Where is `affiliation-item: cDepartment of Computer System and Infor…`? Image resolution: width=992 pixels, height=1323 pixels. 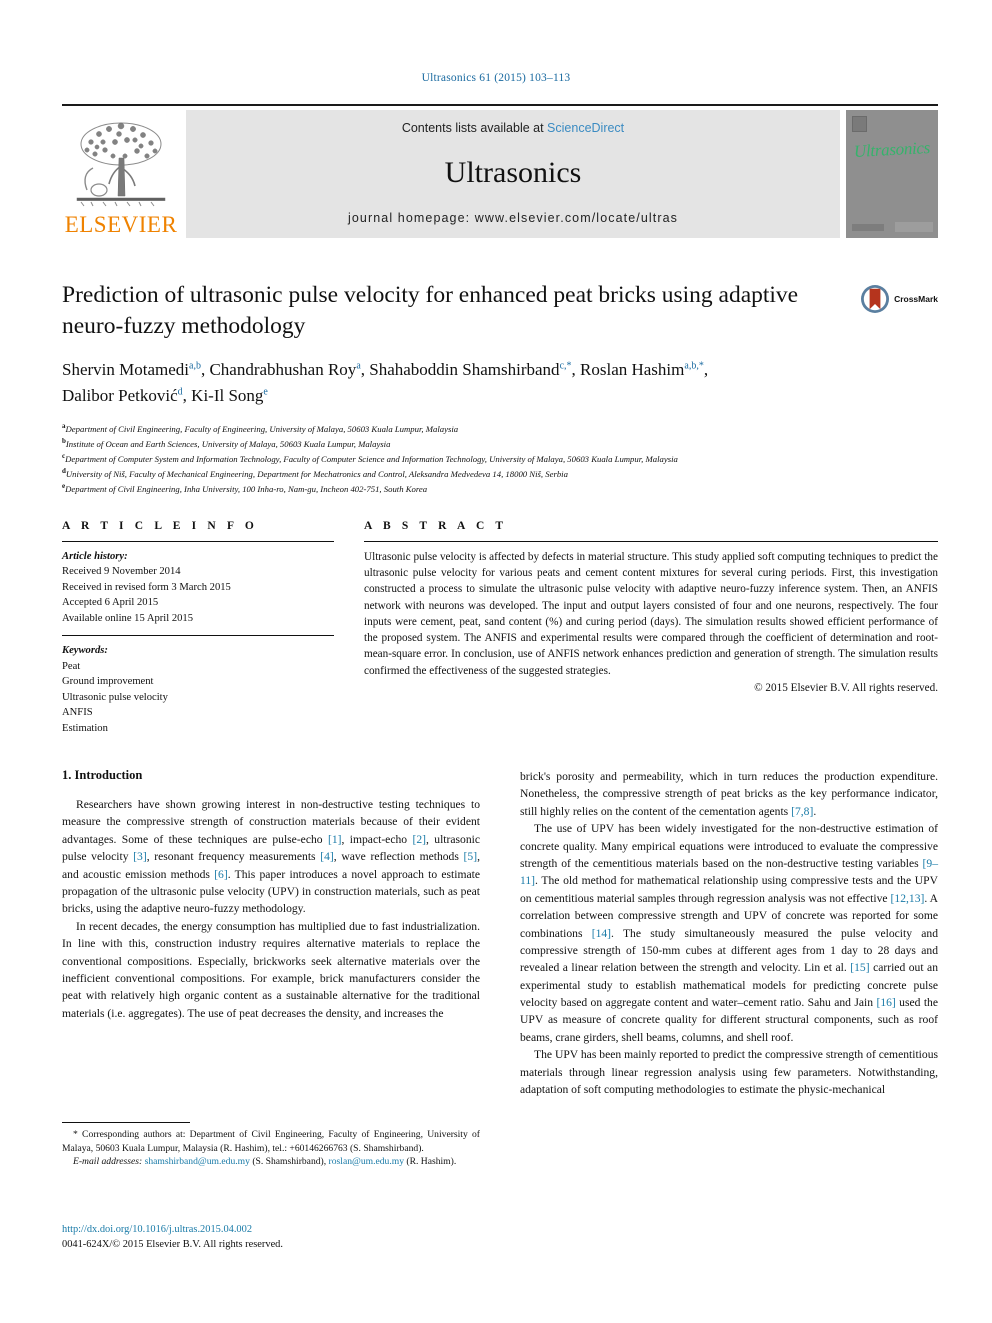
affiliation-item: cDepartment of Computer System and Infor… is located at coordinates (500, 458).